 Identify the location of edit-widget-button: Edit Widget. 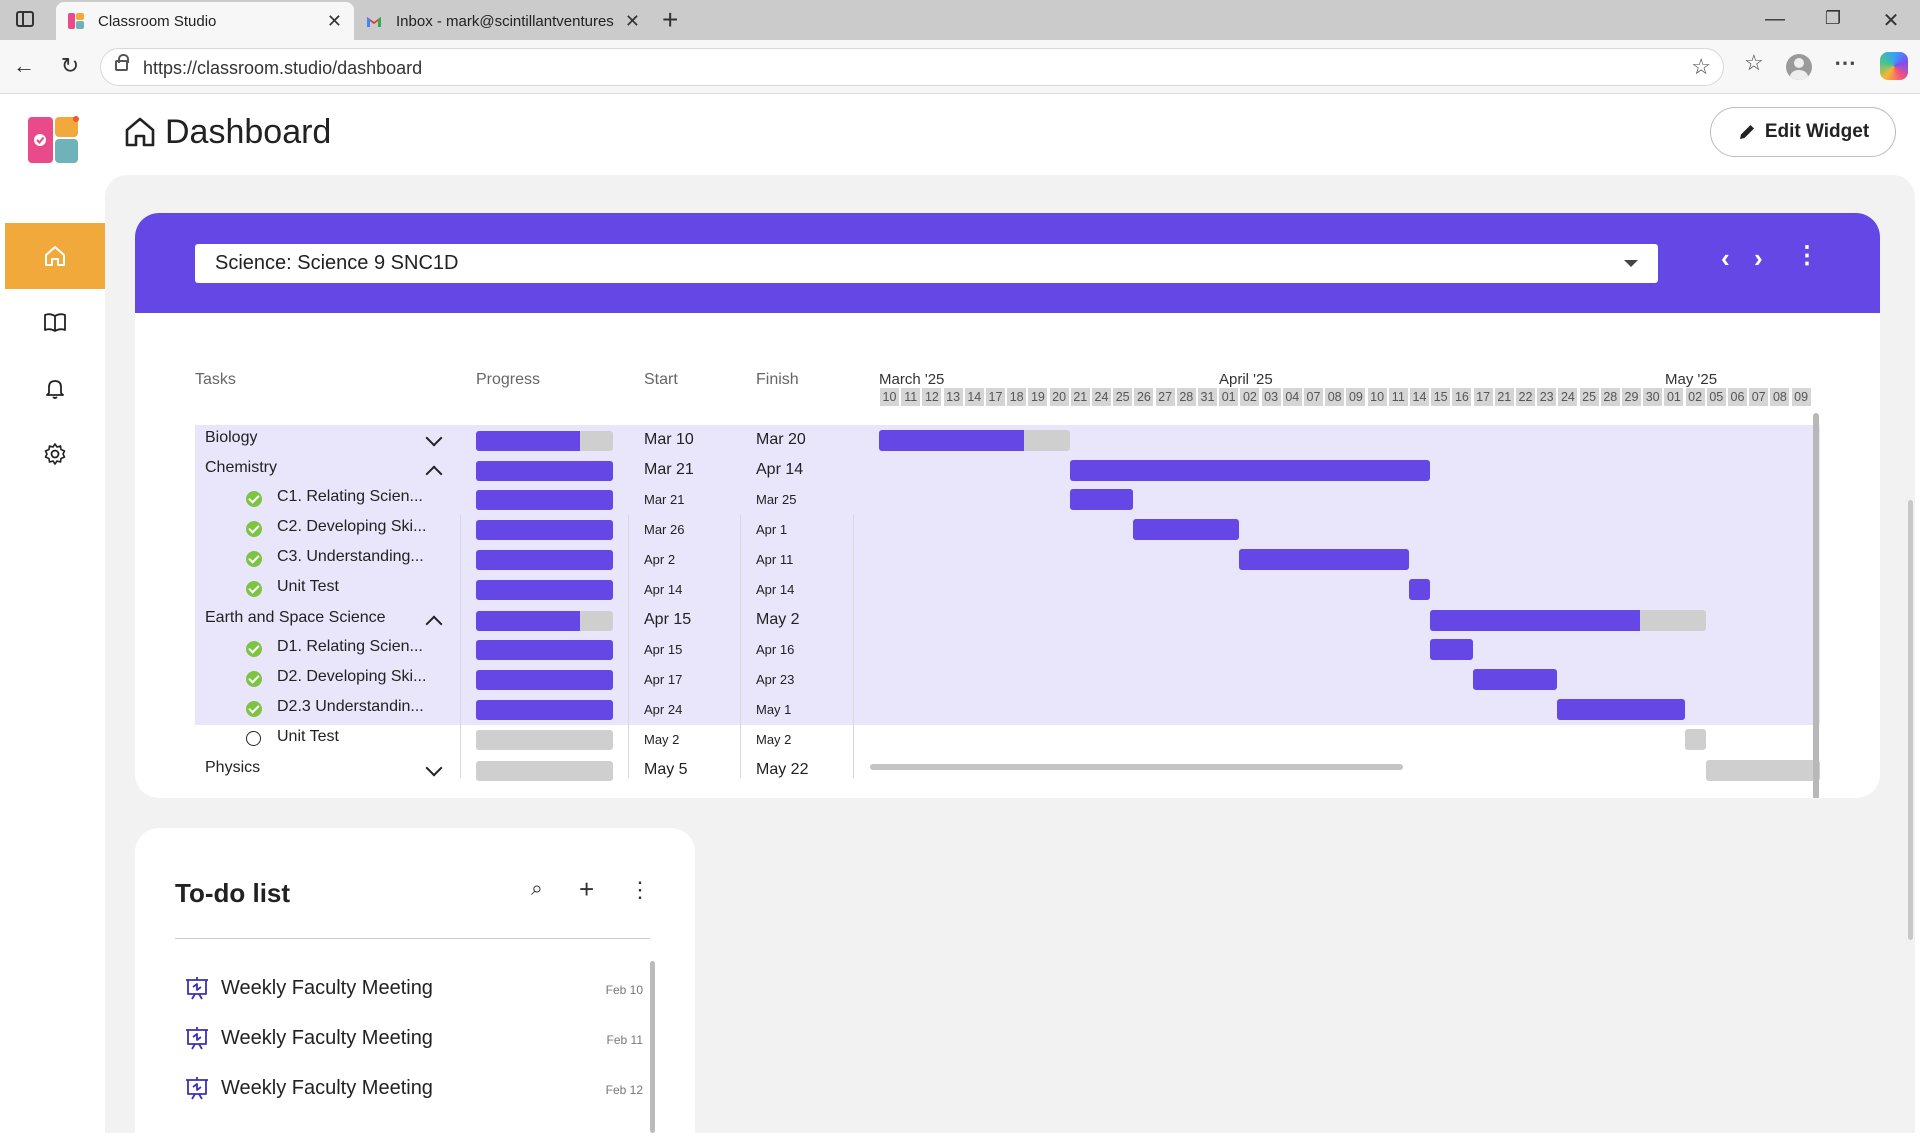
(1803, 132).